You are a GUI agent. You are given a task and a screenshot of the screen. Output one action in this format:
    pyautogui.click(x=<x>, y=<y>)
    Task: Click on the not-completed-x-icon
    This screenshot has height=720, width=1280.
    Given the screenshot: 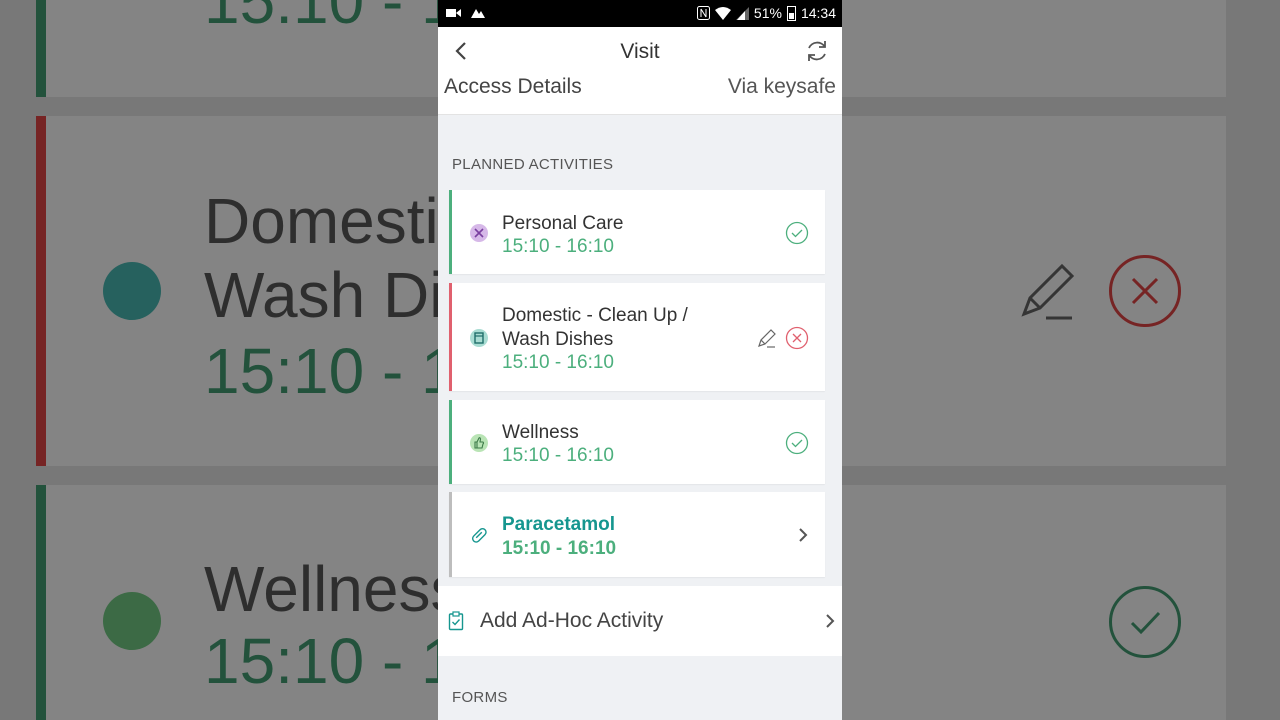 What is the action you would take?
    pyautogui.click(x=797, y=338)
    